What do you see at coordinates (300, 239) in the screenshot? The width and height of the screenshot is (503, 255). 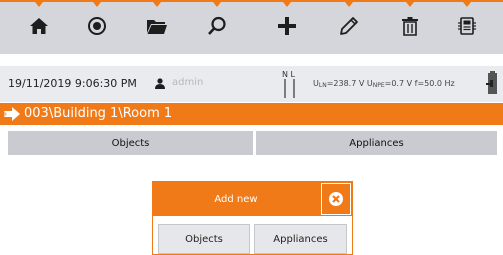 I see `add-appliances-button: Appliances` at bounding box center [300, 239].